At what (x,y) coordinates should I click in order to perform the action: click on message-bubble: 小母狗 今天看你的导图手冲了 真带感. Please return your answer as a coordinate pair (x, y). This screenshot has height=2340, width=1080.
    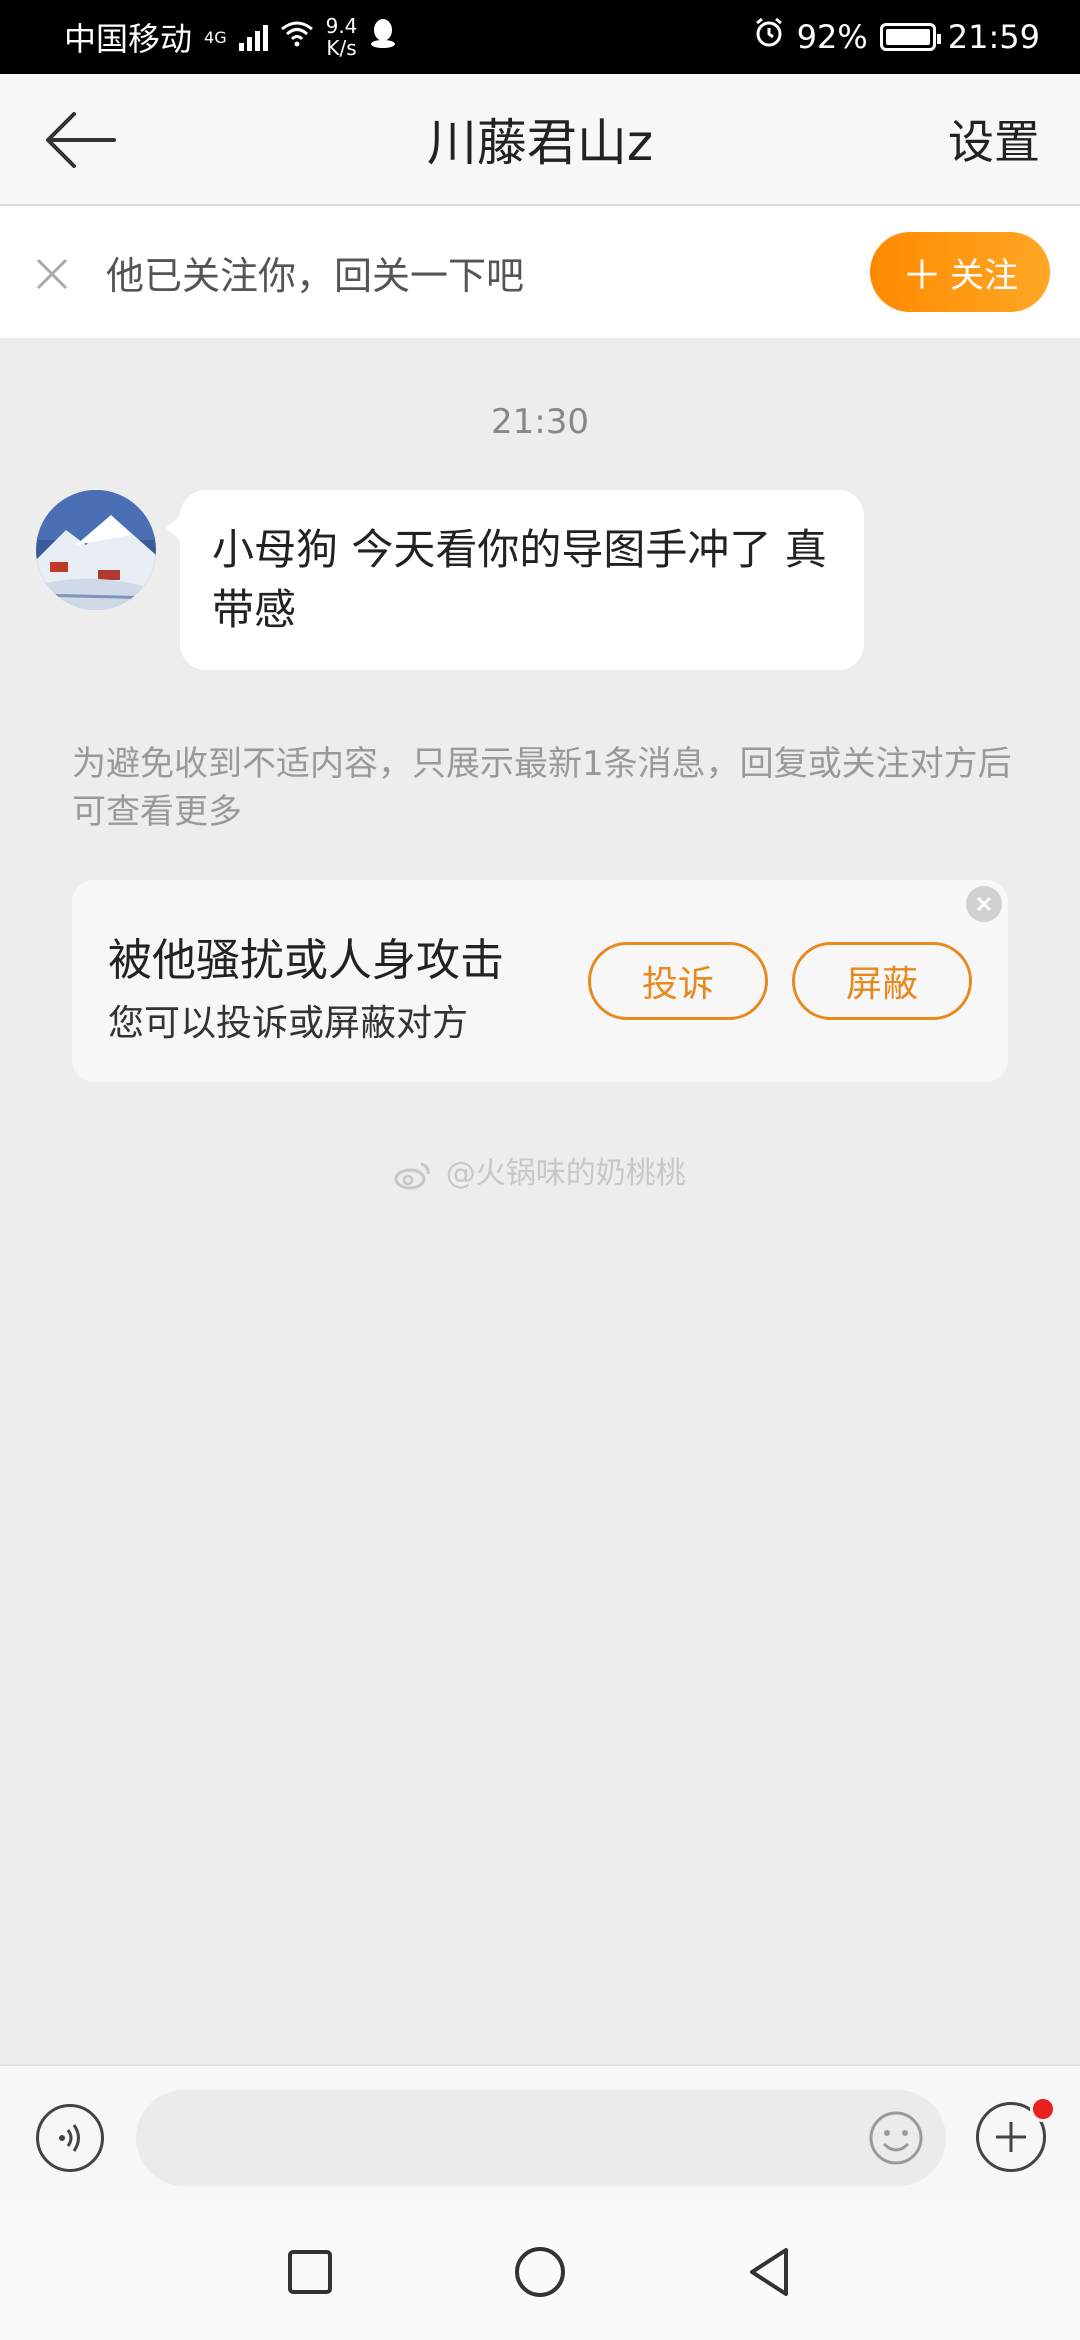
    Looking at the image, I should click on (515, 580).